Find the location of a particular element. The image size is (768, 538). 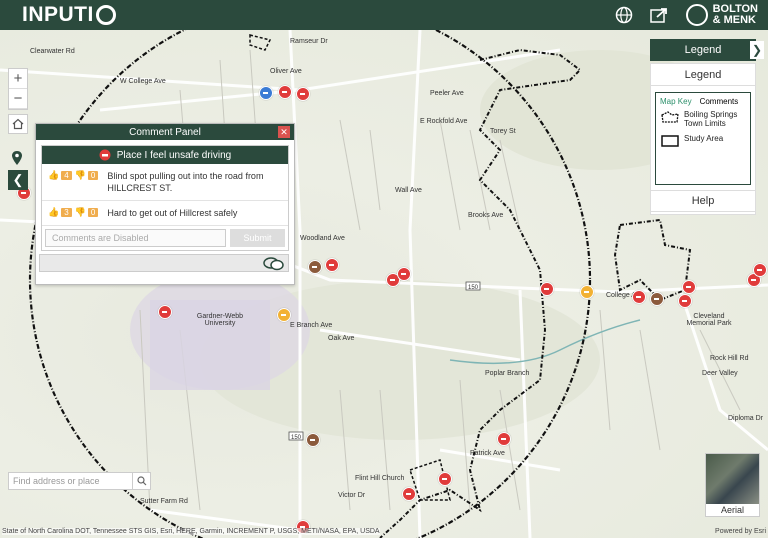

zoom-controls: + − is located at coordinates (18, 89).